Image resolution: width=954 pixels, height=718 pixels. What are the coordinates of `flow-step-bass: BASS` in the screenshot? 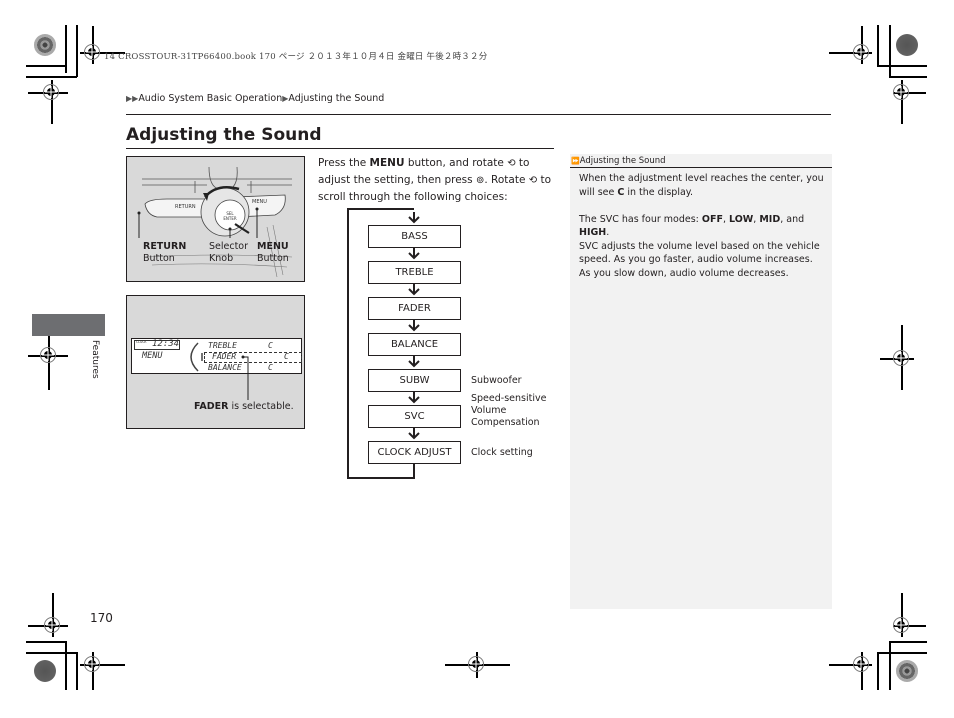 It's located at (414, 236).